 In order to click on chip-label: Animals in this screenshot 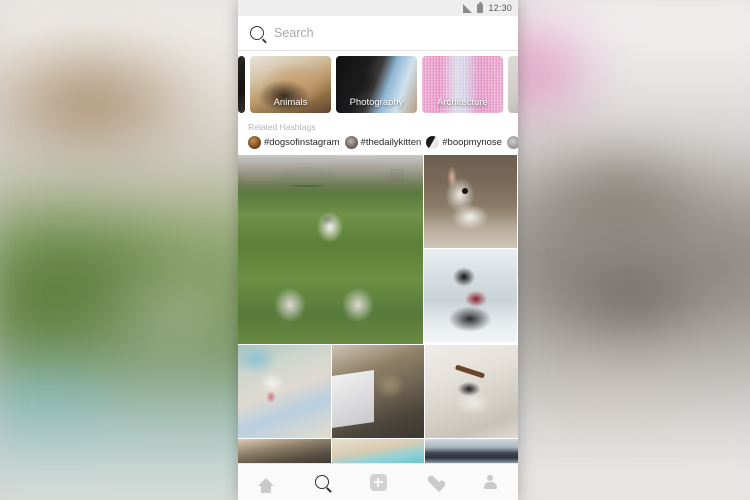, I will do `click(290, 102)`.